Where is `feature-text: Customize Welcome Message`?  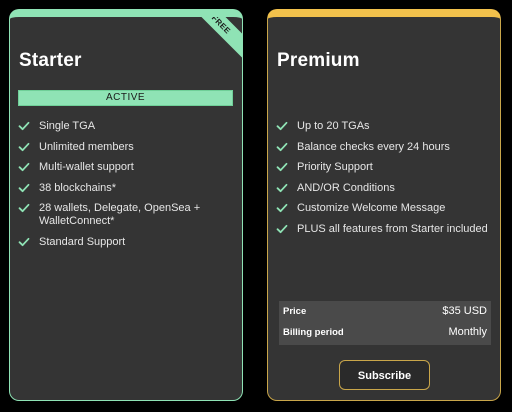
feature-text: Customize Welcome Message is located at coordinates (371, 208).